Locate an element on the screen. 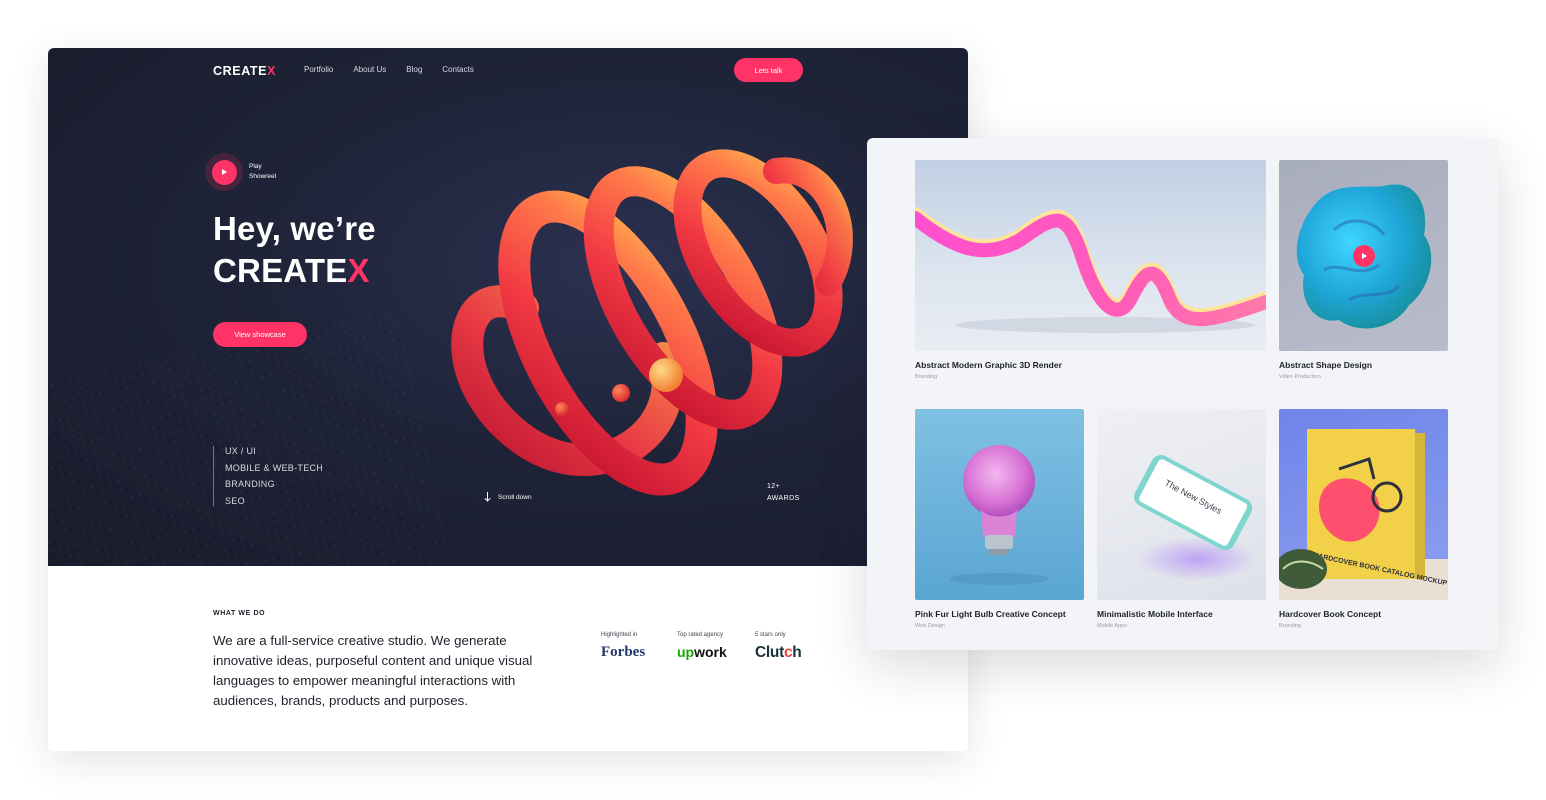 The image size is (1546, 800). headline-brand: CREATE is located at coordinates (280, 270).